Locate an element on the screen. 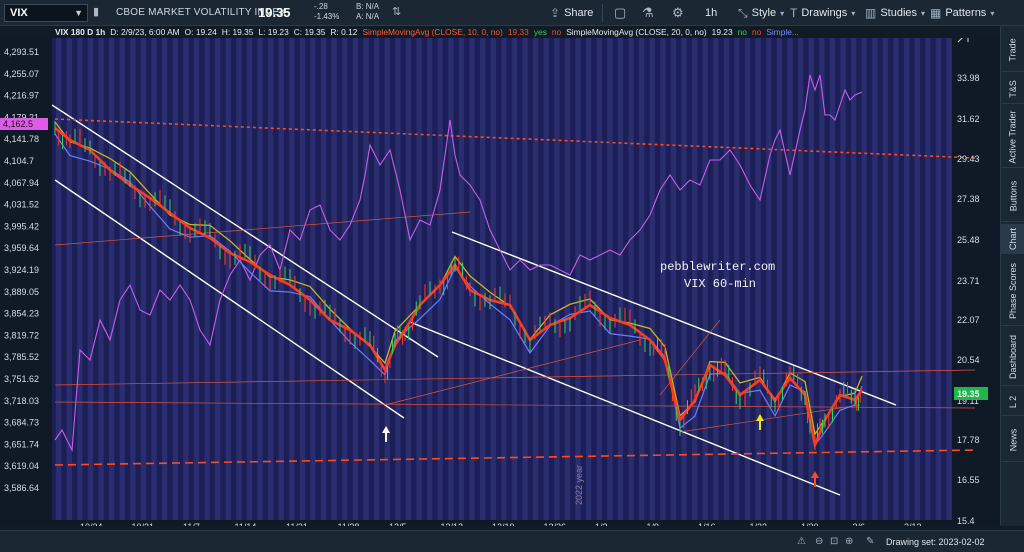 The image size is (1024, 552). spx-price-badge-text: 4,162.5 is located at coordinates (18, 124).